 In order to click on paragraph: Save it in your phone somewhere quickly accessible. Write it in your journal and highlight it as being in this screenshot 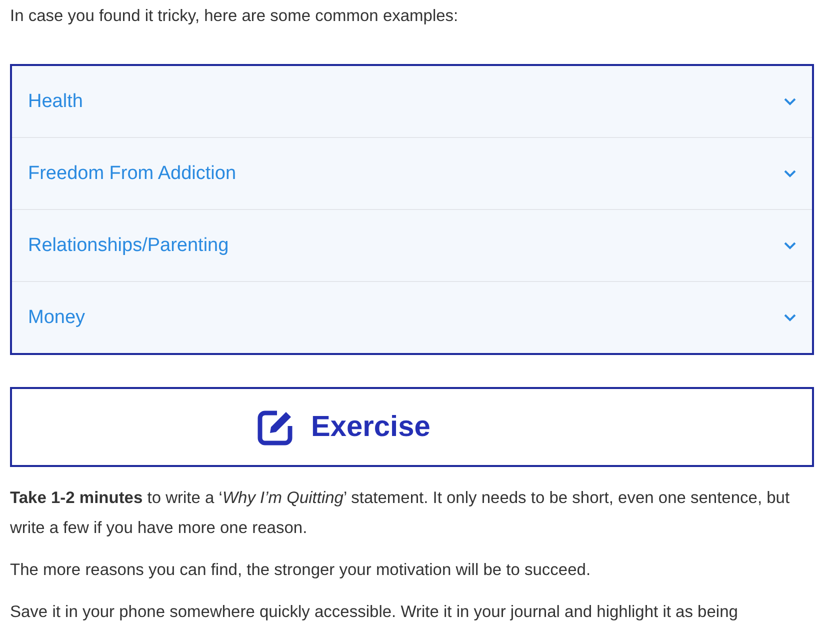, I will do `click(374, 612)`.